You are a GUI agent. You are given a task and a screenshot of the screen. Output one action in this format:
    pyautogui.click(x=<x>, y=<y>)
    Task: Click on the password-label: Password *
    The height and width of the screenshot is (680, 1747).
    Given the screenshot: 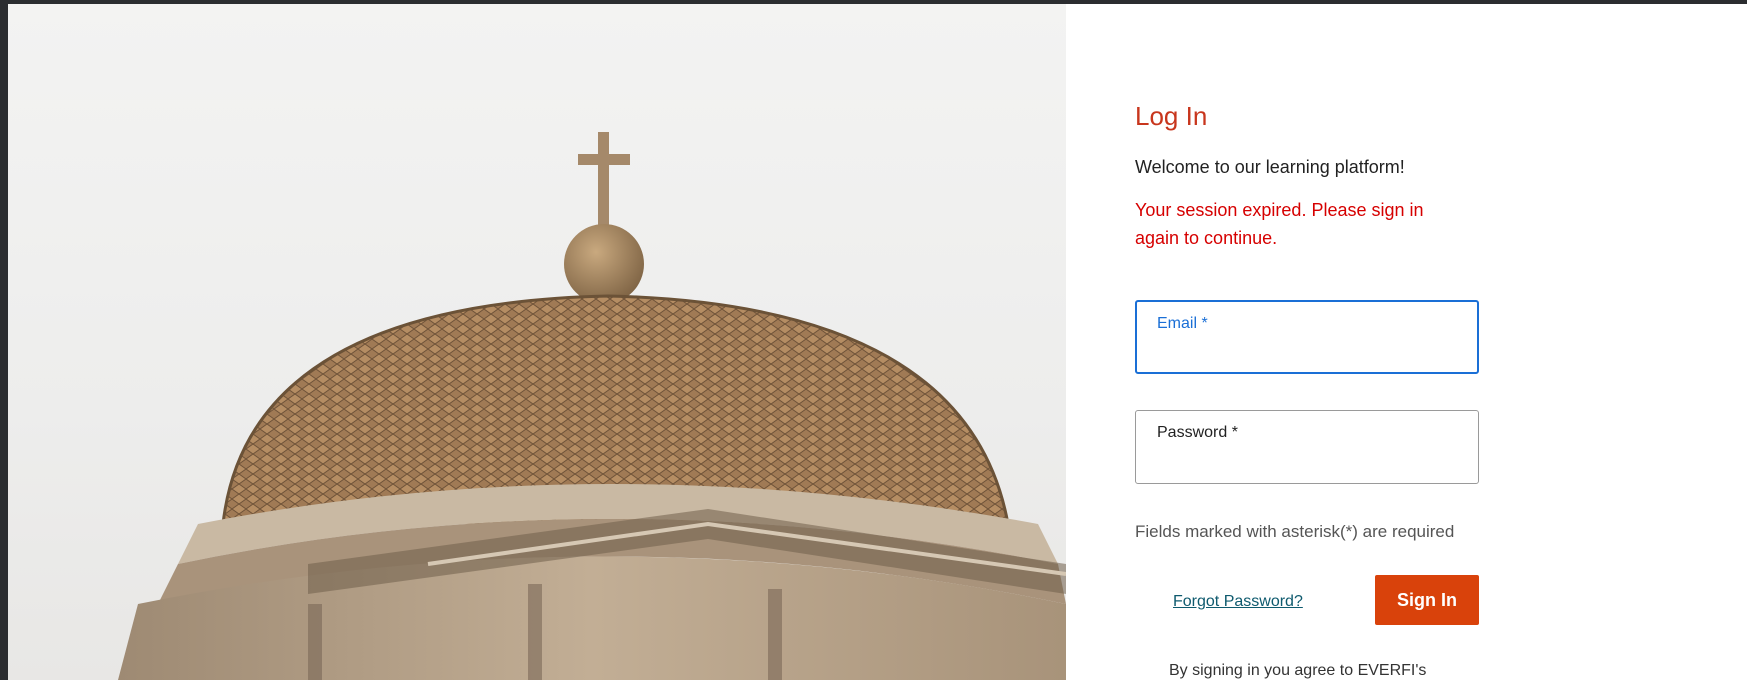 What is the action you would take?
    pyautogui.click(x=1197, y=432)
    